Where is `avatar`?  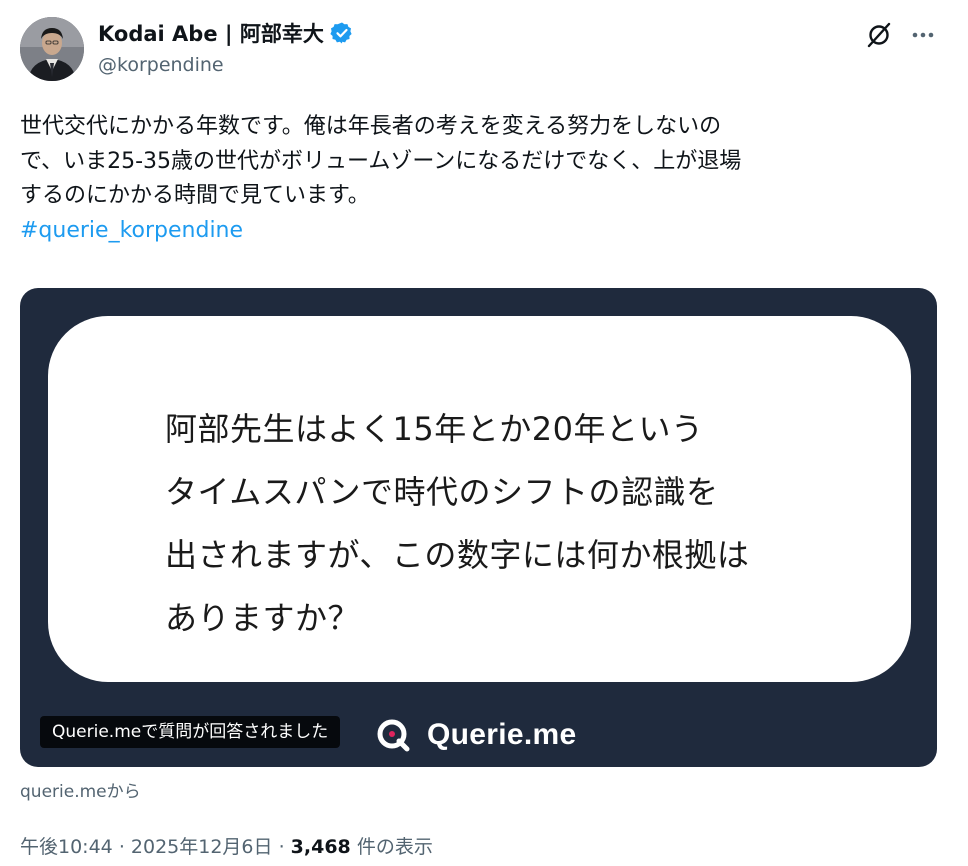
avatar is located at coordinates (52, 49).